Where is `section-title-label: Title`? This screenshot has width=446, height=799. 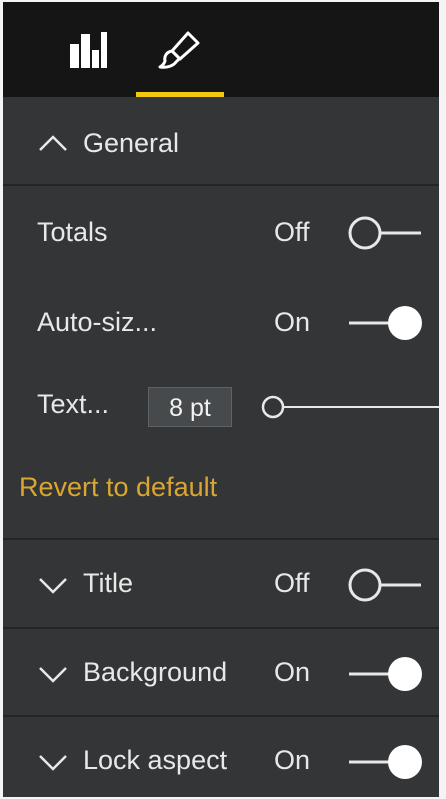 section-title-label: Title is located at coordinates (108, 583).